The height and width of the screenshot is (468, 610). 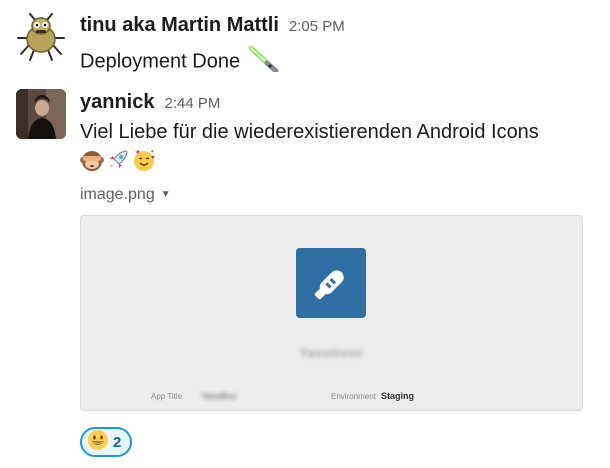 I want to click on user-photo-icon, so click(x=41, y=114).